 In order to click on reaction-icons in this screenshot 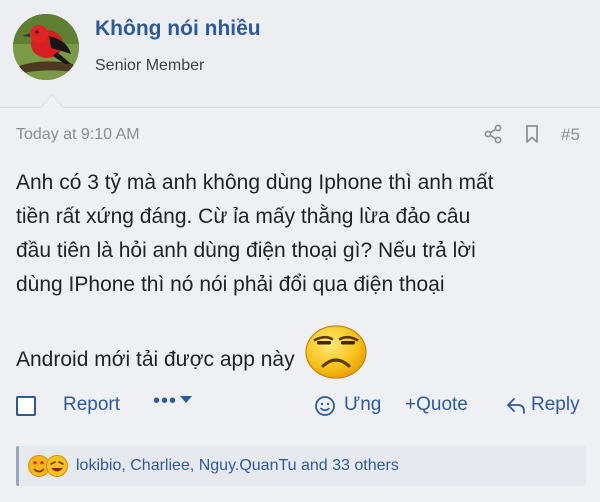, I will do `click(48, 466)`.